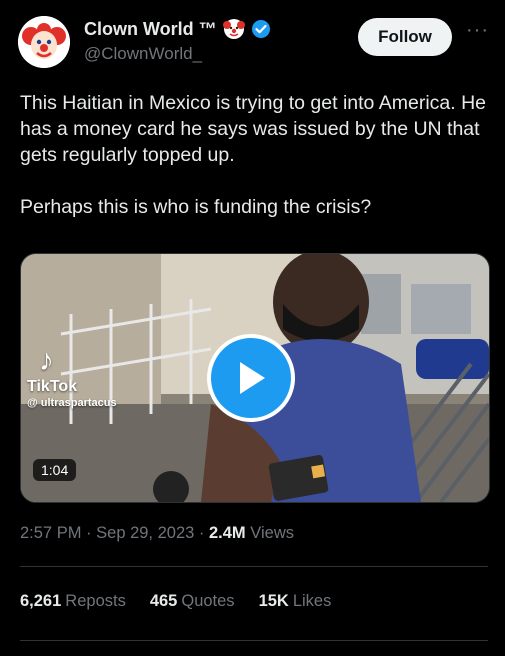 The height and width of the screenshot is (656, 505). What do you see at coordinates (479, 33) in the screenshot?
I see `more-options-icon: ···` at bounding box center [479, 33].